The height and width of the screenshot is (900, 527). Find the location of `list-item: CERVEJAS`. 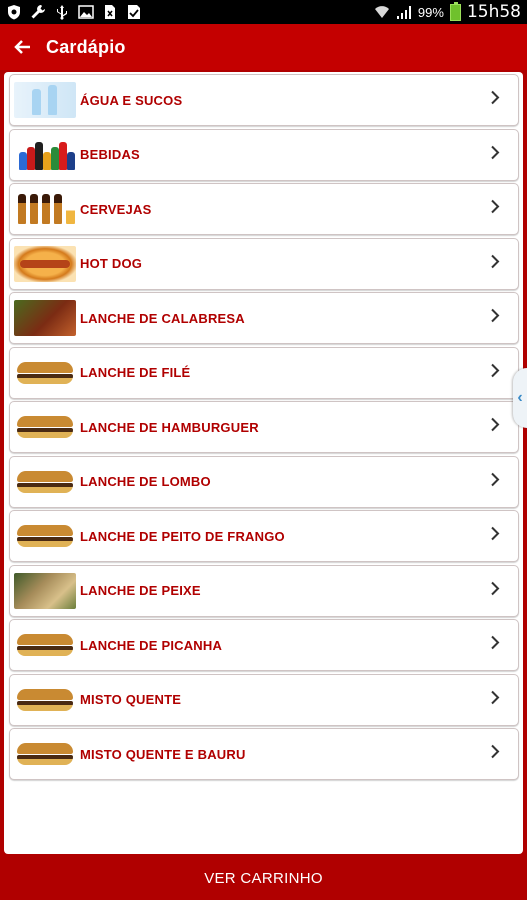

list-item: CERVEJAS is located at coordinates (264, 209).